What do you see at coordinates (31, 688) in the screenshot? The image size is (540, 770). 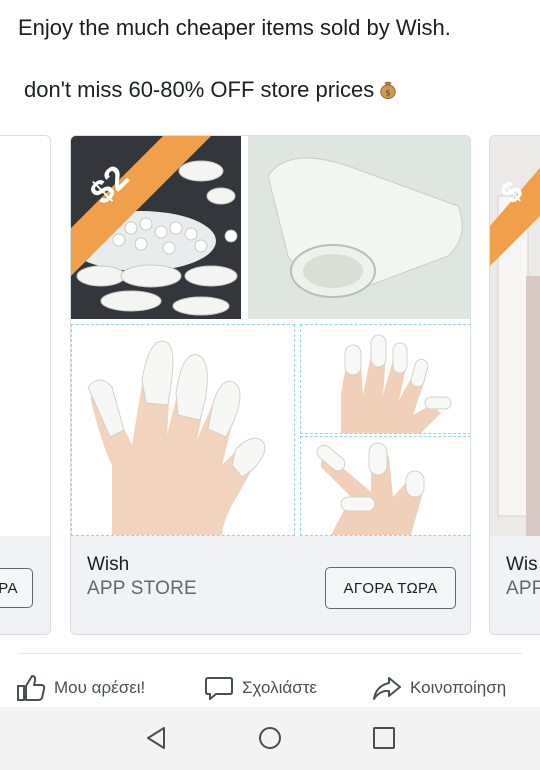 I see `thumbs-up-icon` at bounding box center [31, 688].